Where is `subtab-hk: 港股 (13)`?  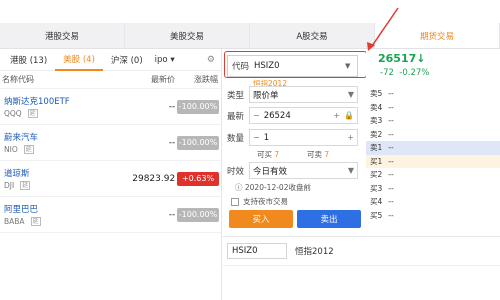
subtab-hk: 港股 (13) is located at coordinates (28, 60).